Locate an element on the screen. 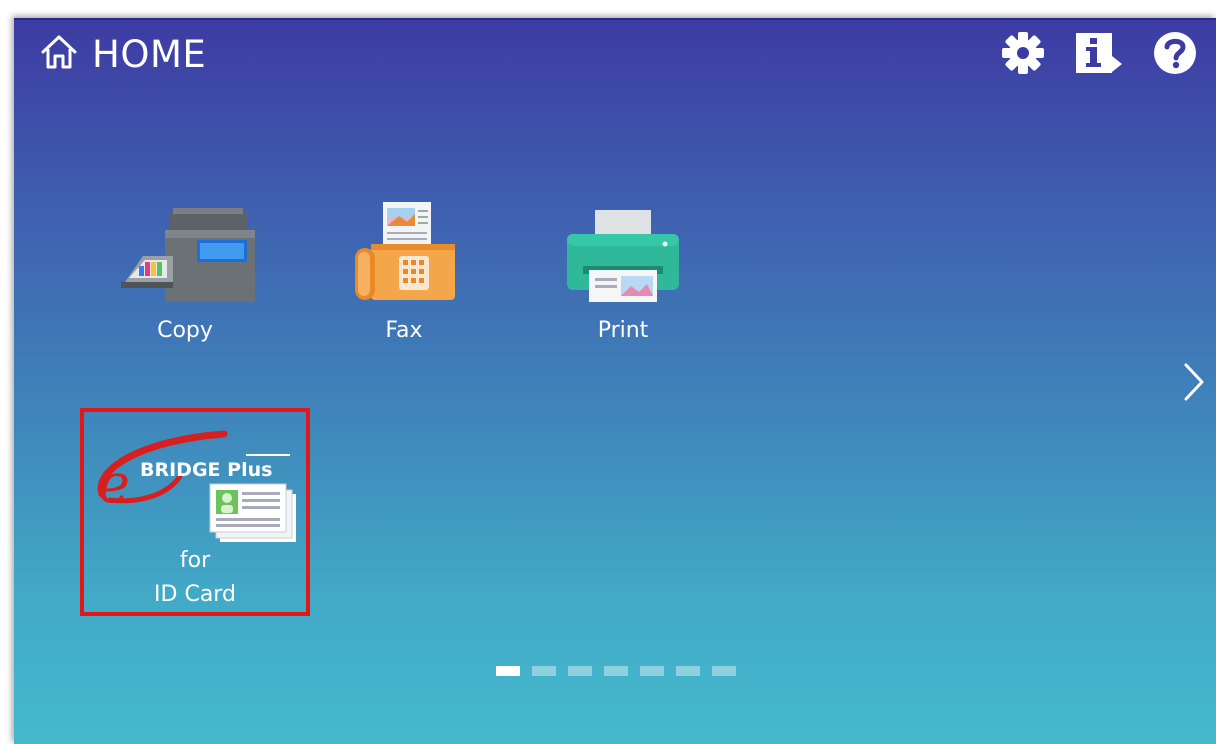  e-bridge-id-card-icon: e BRIDGE Plus is located at coordinates (195, 480).